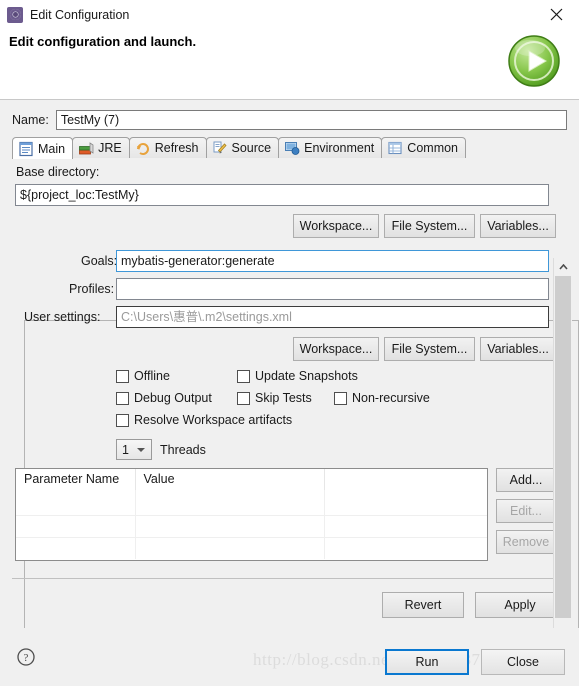  I want to click on name-row: Name:, so click(289, 120).